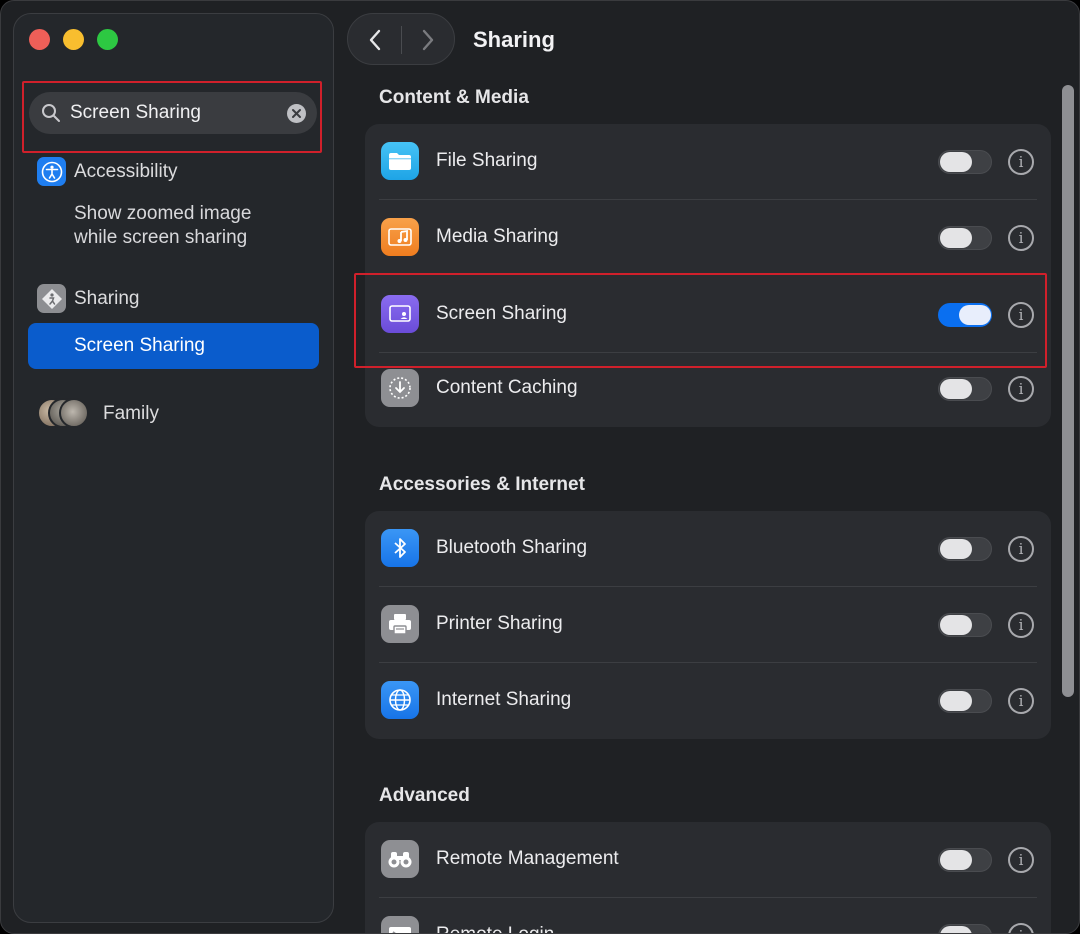 The height and width of the screenshot is (934, 1080). What do you see at coordinates (161, 237) in the screenshot?
I see `subresult-line: while screen sharing` at bounding box center [161, 237].